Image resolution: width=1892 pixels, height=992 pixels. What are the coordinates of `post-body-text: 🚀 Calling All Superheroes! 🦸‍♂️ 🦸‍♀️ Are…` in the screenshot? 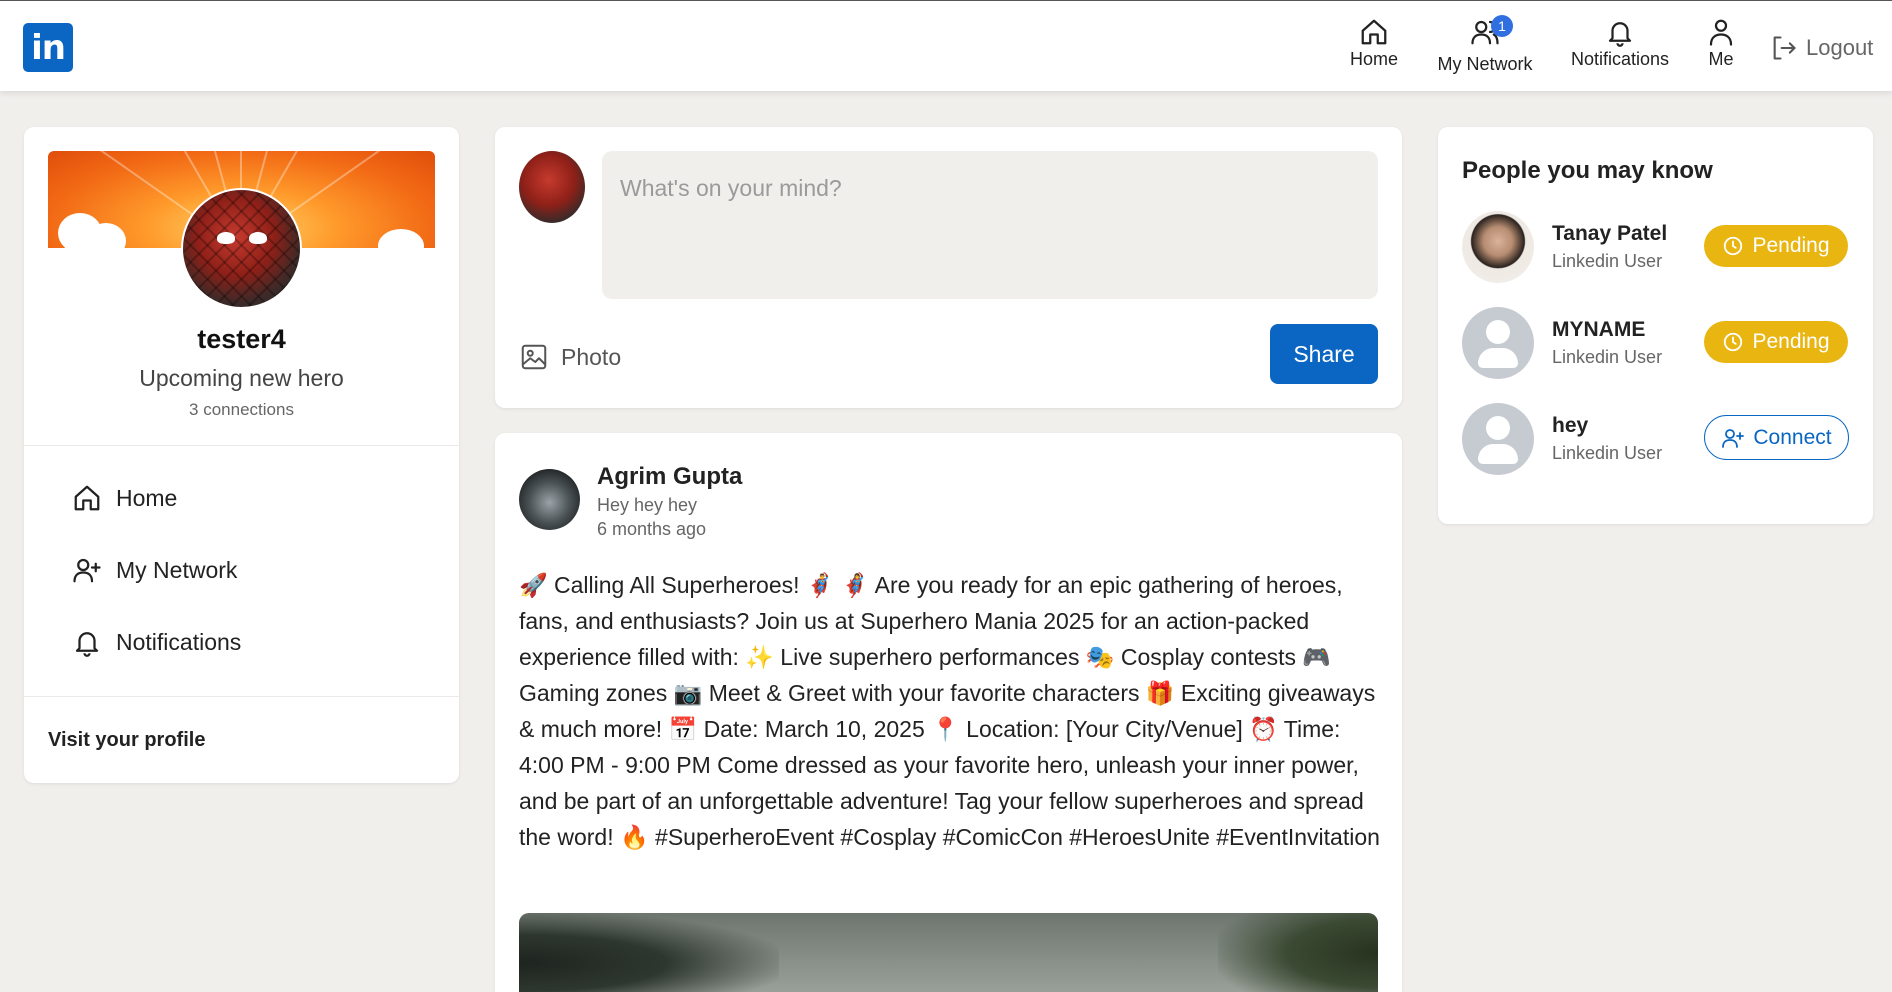 It's located at (949, 711).